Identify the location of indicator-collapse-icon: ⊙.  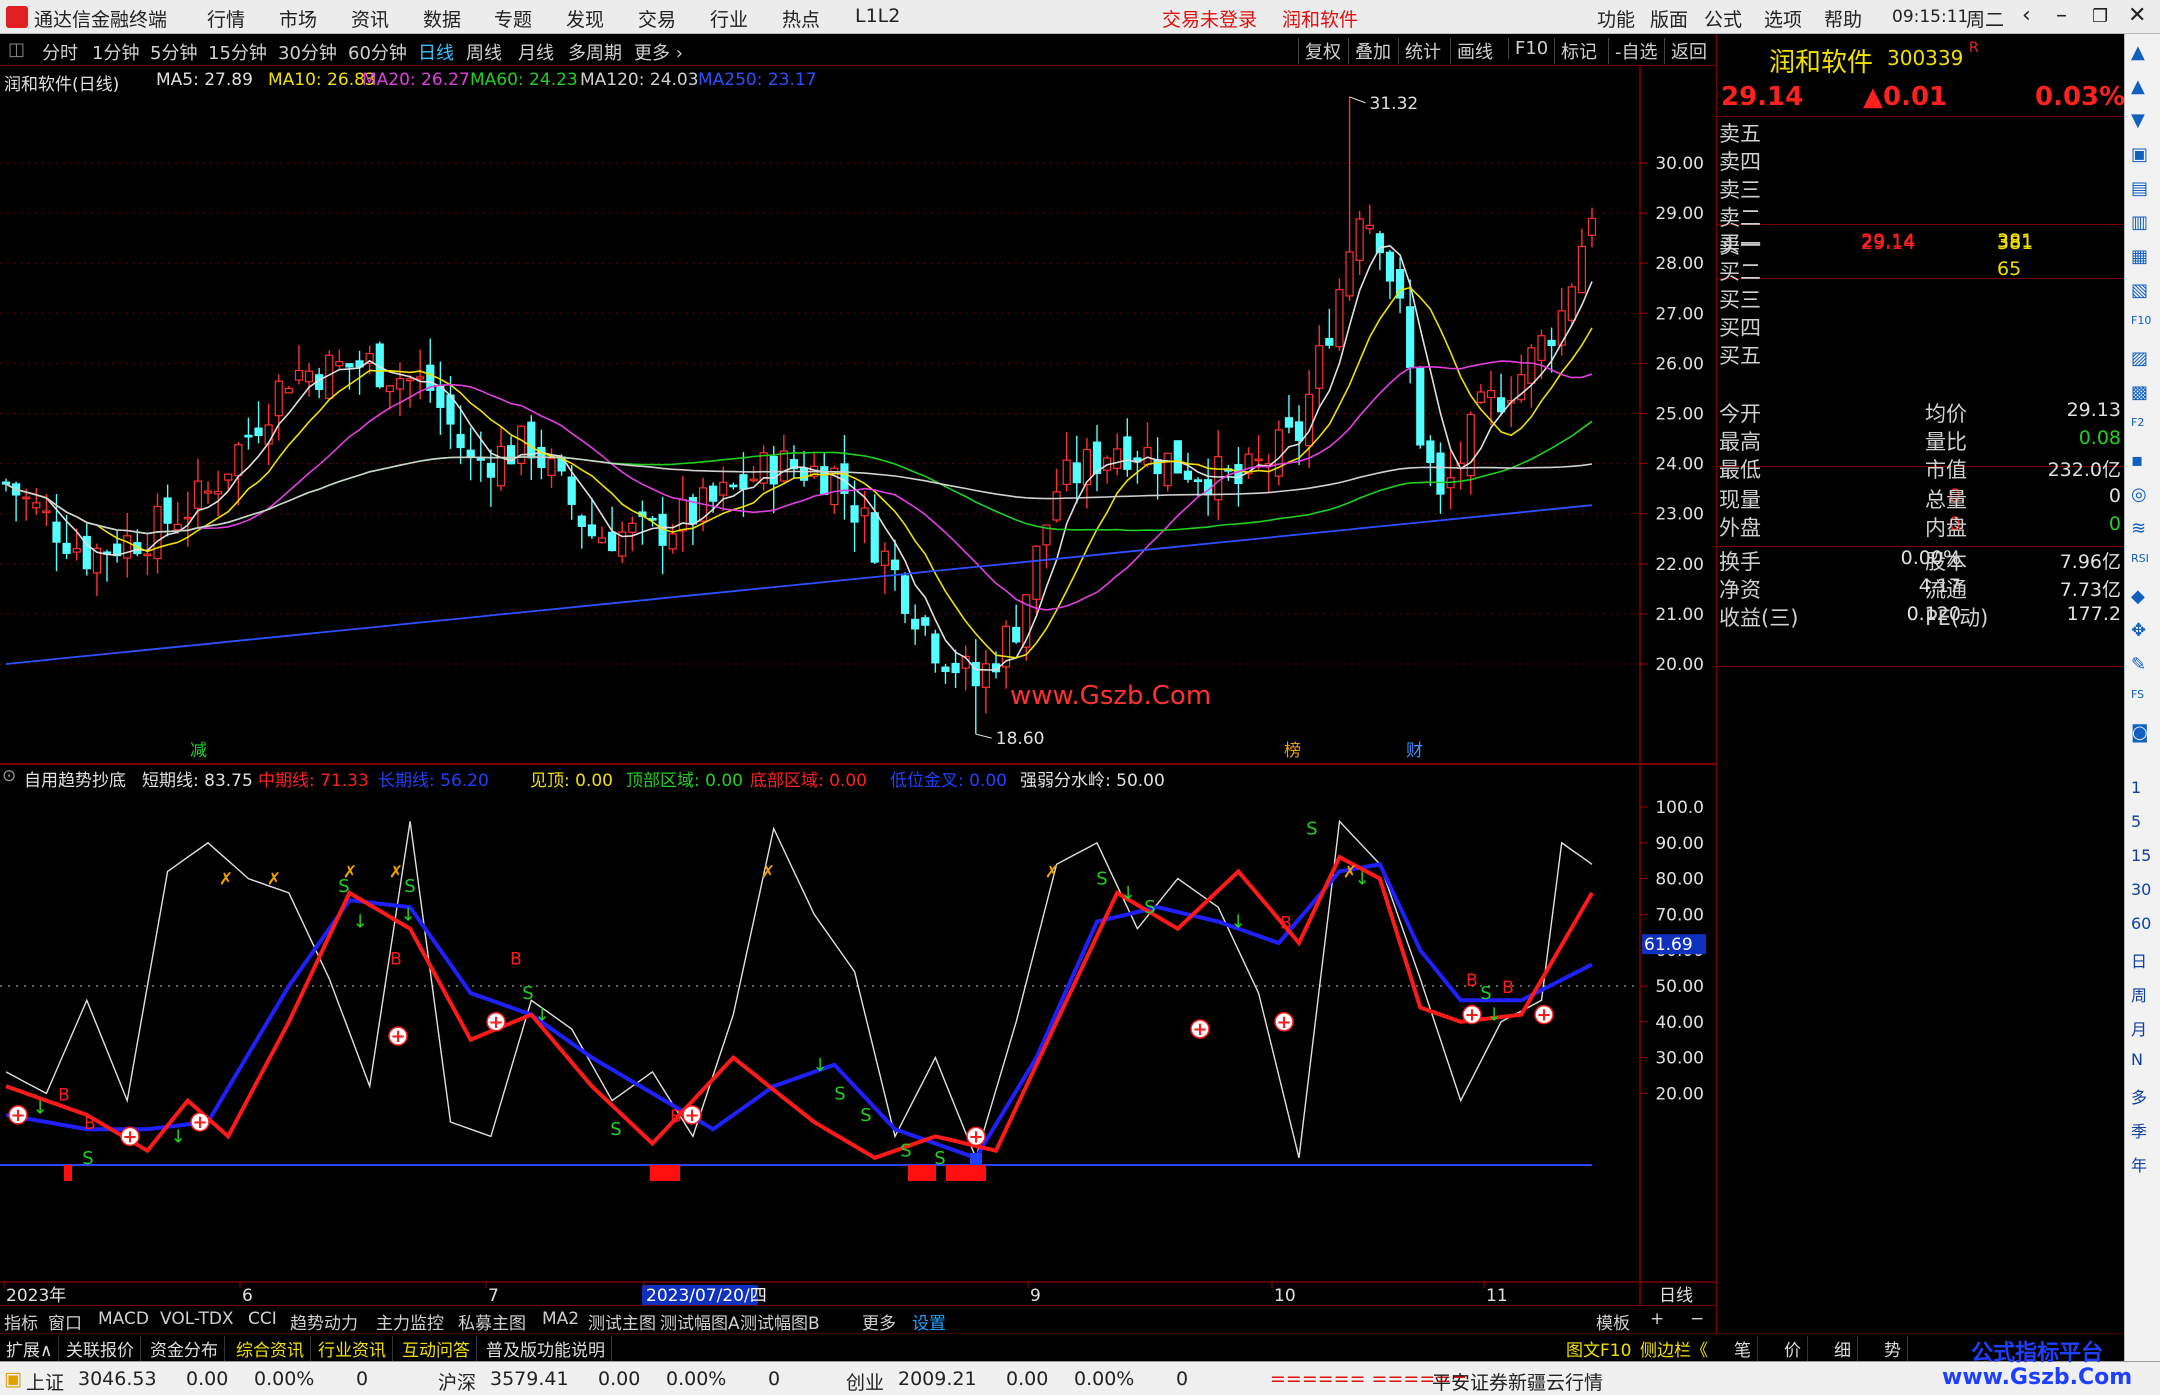
(9, 776).